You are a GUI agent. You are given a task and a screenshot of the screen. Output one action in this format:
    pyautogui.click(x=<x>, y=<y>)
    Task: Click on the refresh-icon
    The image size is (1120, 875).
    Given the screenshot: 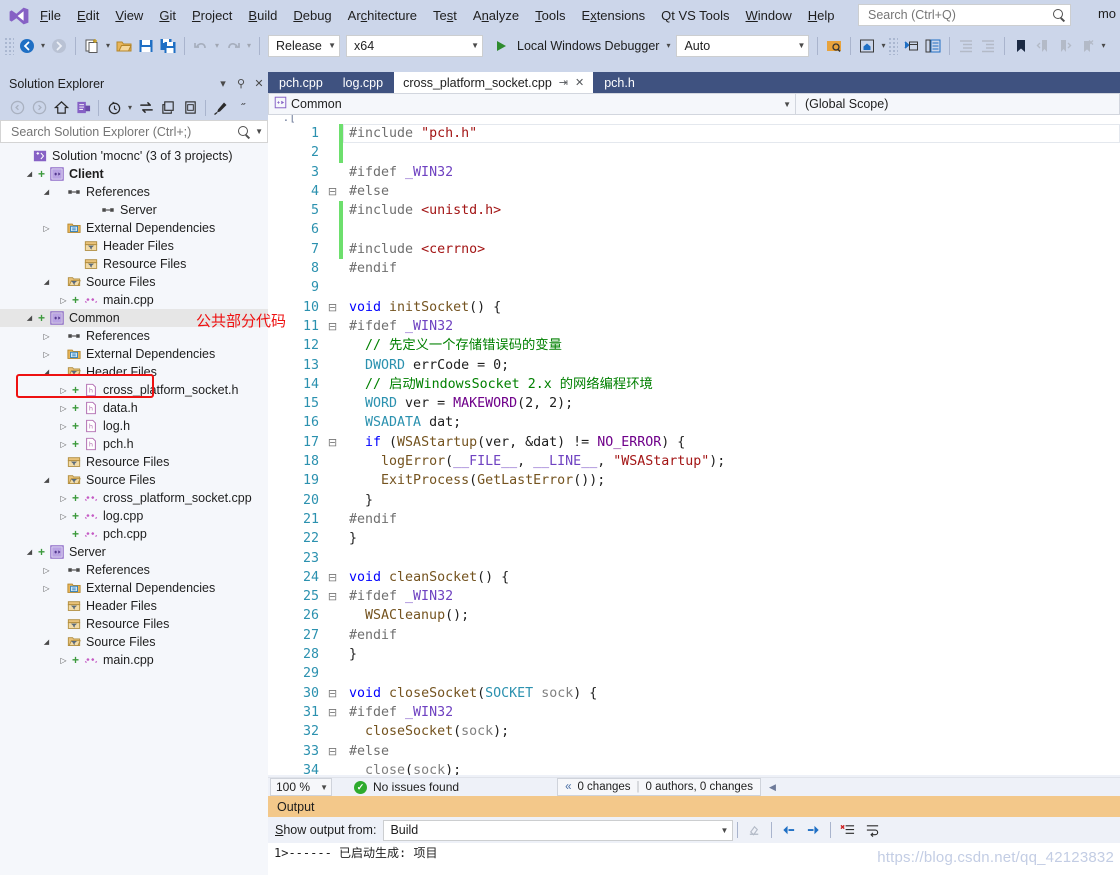 What is the action you would take?
    pyautogui.click(x=168, y=107)
    